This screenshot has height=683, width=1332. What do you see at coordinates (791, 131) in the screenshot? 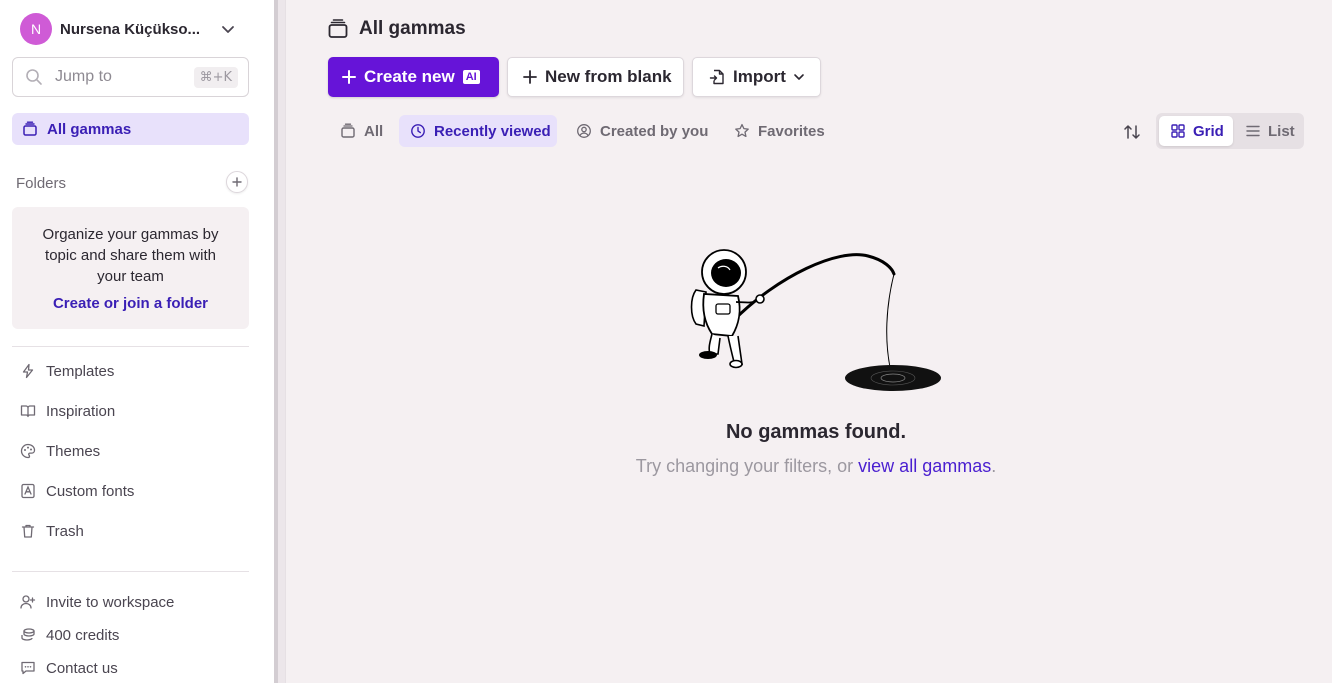
I see `tab-label: Favorites` at bounding box center [791, 131].